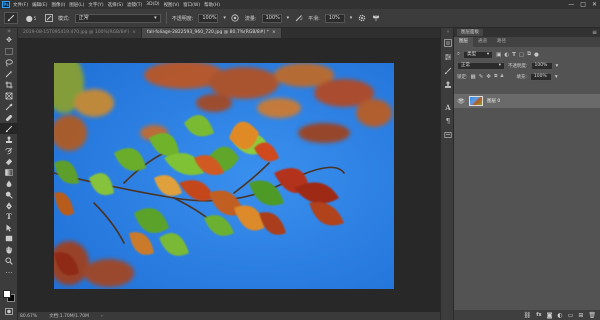 The width and height of the screenshot is (600, 320). I want to click on layer-opacity-field: 100%, so click(541, 65).